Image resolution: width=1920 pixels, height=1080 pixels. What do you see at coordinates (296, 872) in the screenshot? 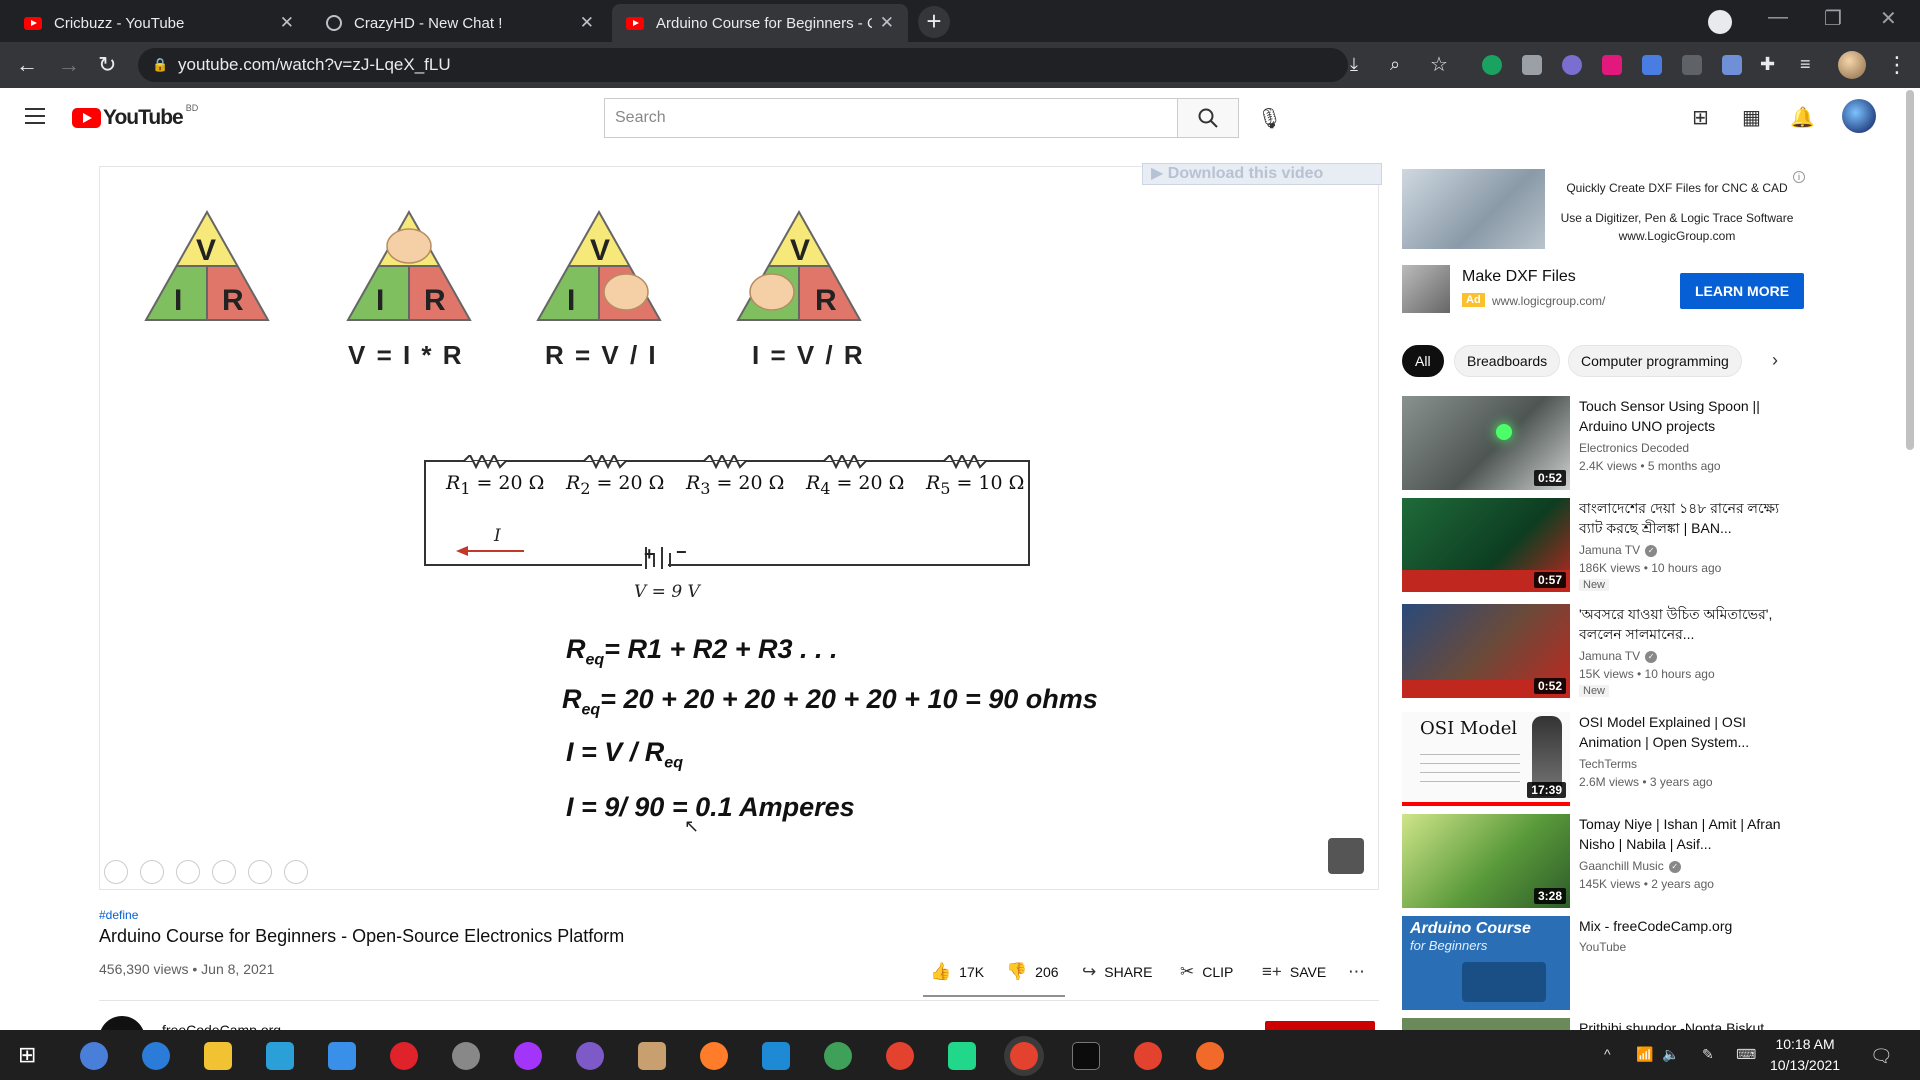
I see `more-slide-icon` at bounding box center [296, 872].